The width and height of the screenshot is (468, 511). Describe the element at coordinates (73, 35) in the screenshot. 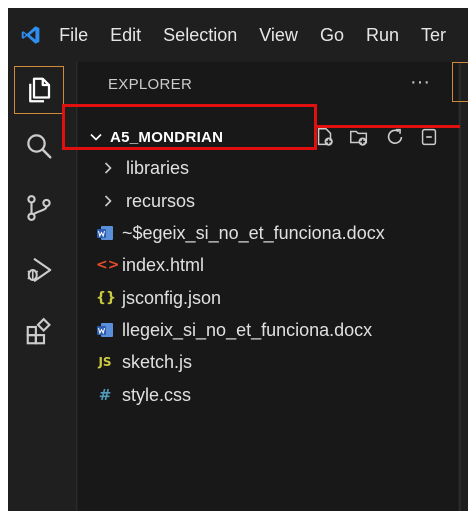

I see `menu-file: File` at that location.